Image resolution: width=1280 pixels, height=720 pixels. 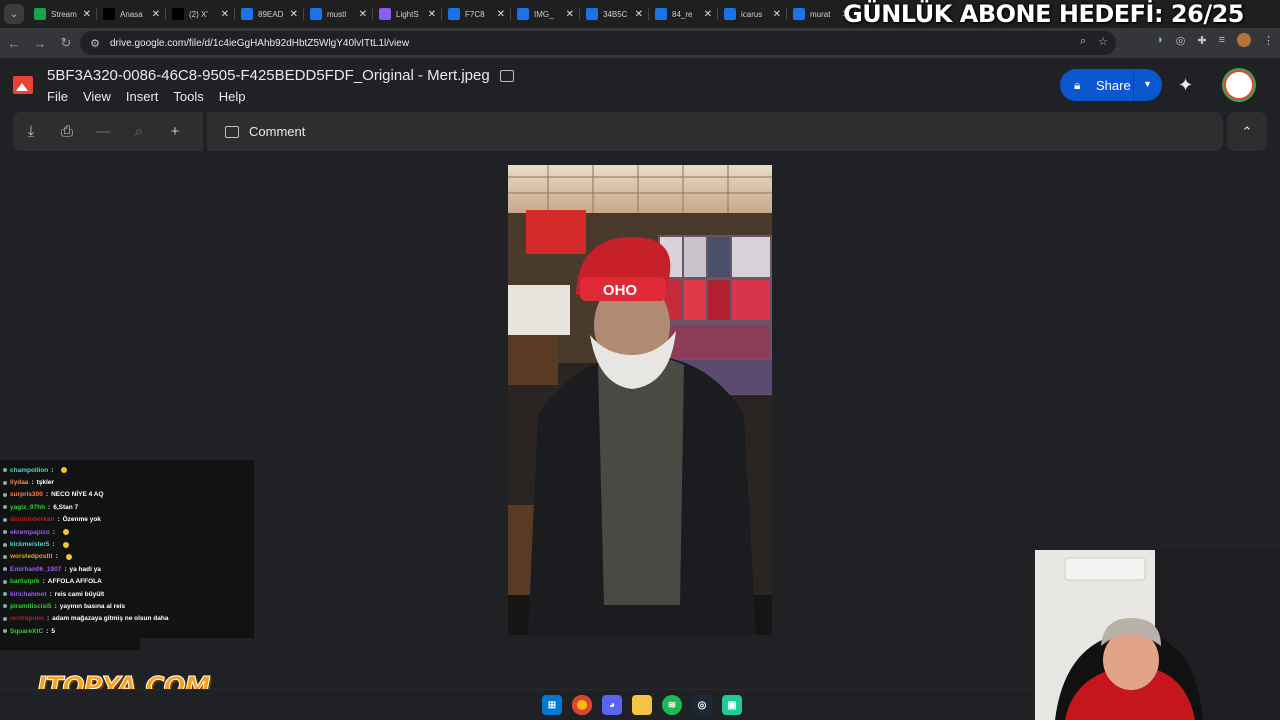 I want to click on browser-tab: Anasa ✕, so click(x=131, y=14).